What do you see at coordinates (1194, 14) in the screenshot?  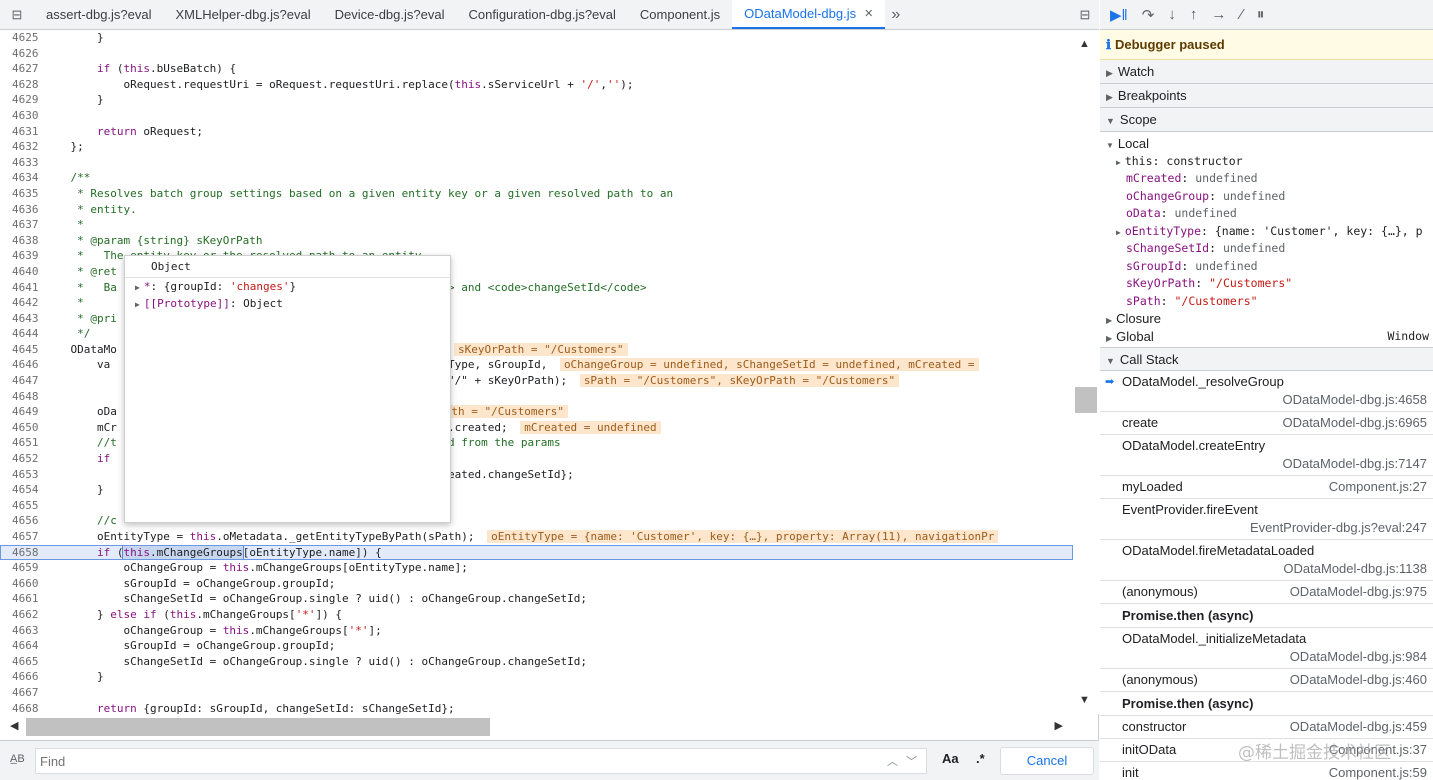 I see `step-out-icon: ↑` at bounding box center [1194, 14].